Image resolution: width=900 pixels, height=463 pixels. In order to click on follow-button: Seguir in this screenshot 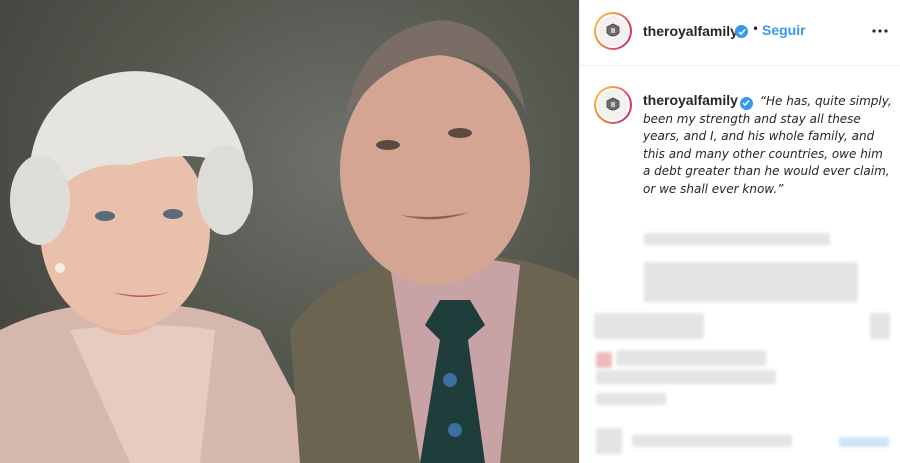, I will do `click(784, 30)`.